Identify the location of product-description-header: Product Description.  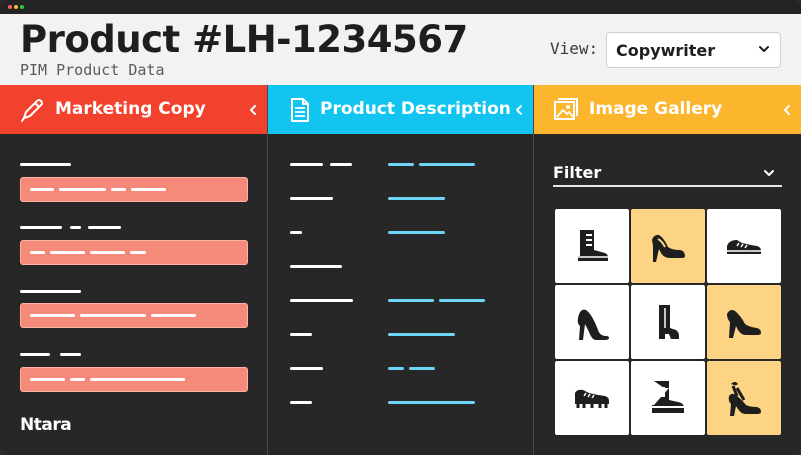
(400, 109).